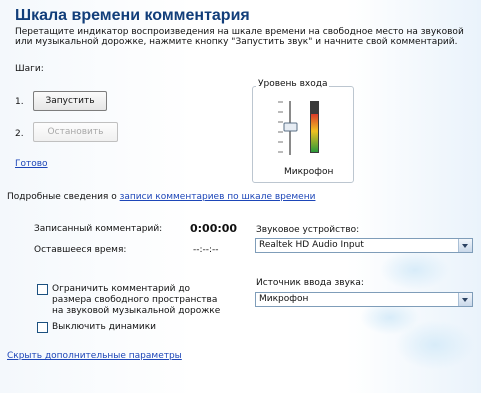 This screenshot has width=481, height=393. What do you see at coordinates (19, 102) in the screenshot?
I see `step1-number: 1.` at bounding box center [19, 102].